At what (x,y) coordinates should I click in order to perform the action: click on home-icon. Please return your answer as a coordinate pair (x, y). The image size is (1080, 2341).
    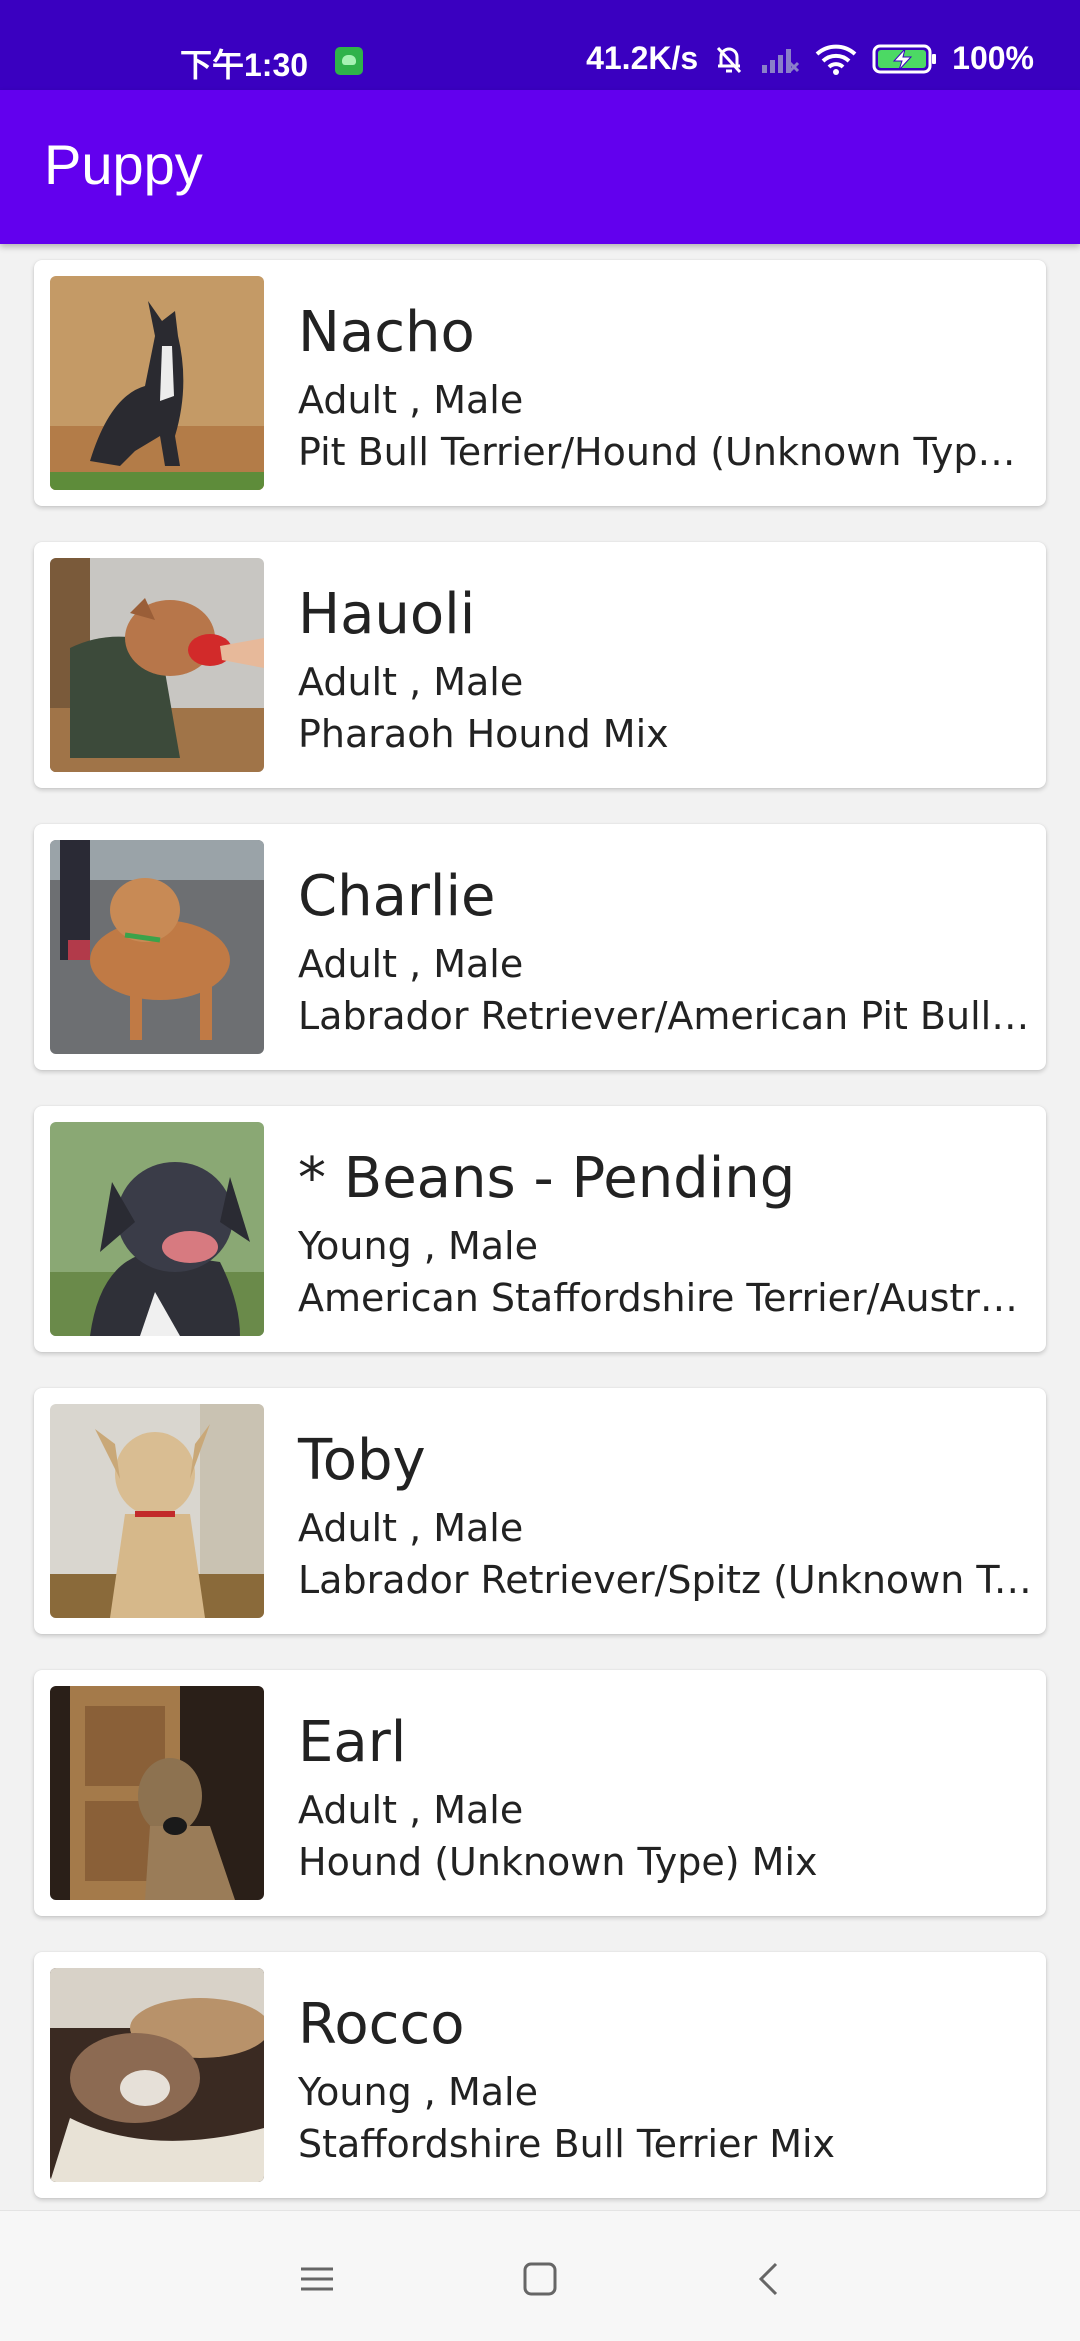
    Looking at the image, I should click on (540, 2279).